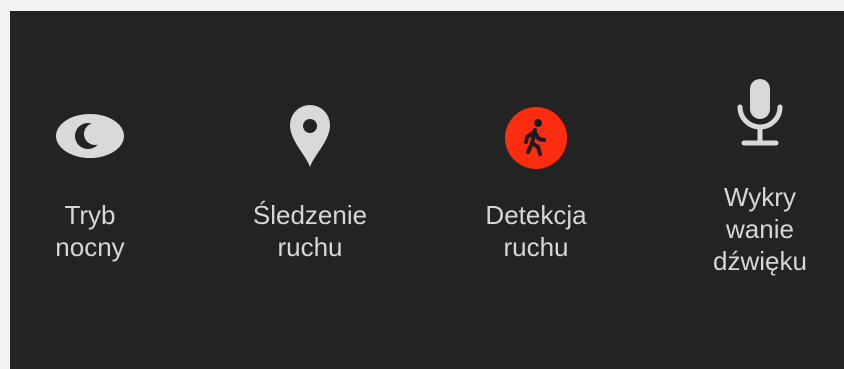 The width and height of the screenshot is (844, 369). What do you see at coordinates (760, 229) in the screenshot?
I see `feature-label: Wykry wanie dźwięku` at bounding box center [760, 229].